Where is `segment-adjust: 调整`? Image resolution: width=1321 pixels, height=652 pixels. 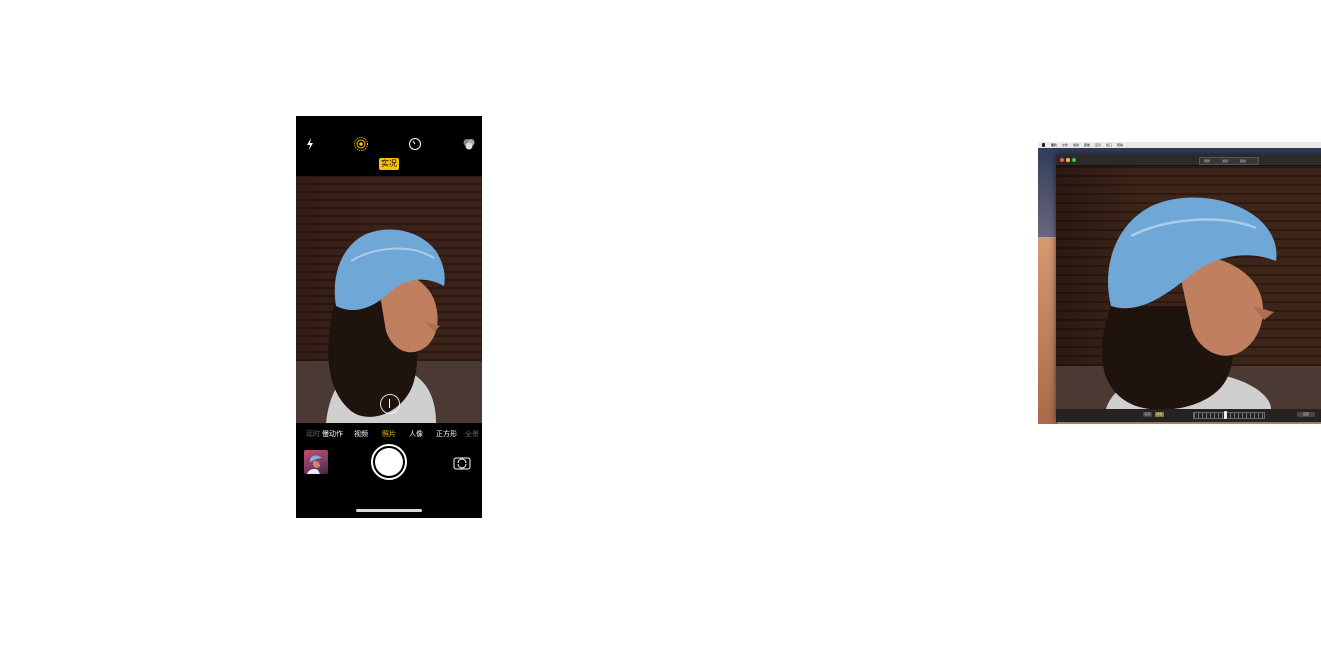
segment-adjust: 调整 is located at coordinates (1207, 161).